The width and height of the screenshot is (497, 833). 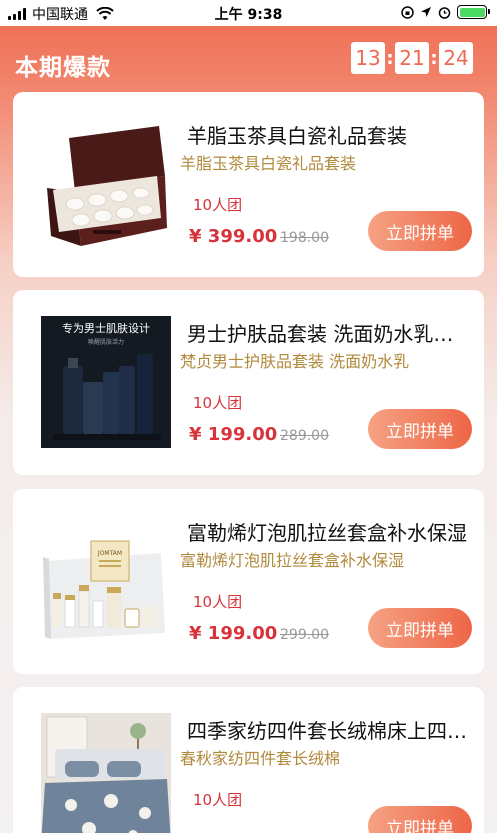 What do you see at coordinates (407, 12) in the screenshot?
I see `orientation-lock-icon` at bounding box center [407, 12].